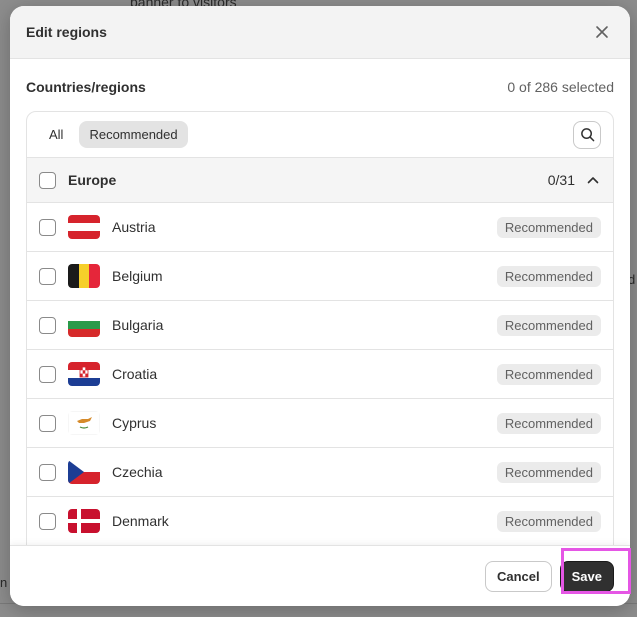  What do you see at coordinates (320, 87) in the screenshot?
I see `section-header: Countries/regions 0 of 286 selected` at bounding box center [320, 87].